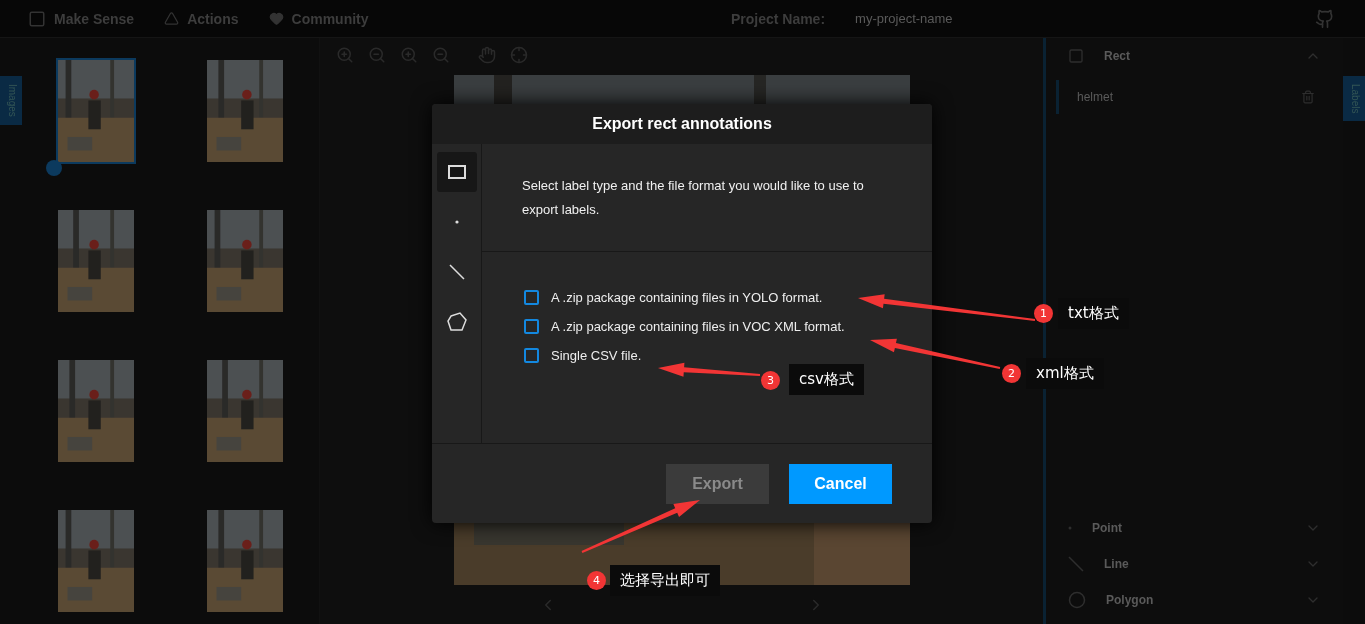 The height and width of the screenshot is (624, 1365). Describe the element at coordinates (904, 18) in the screenshot. I see `project-name-field: my-project-name` at that location.